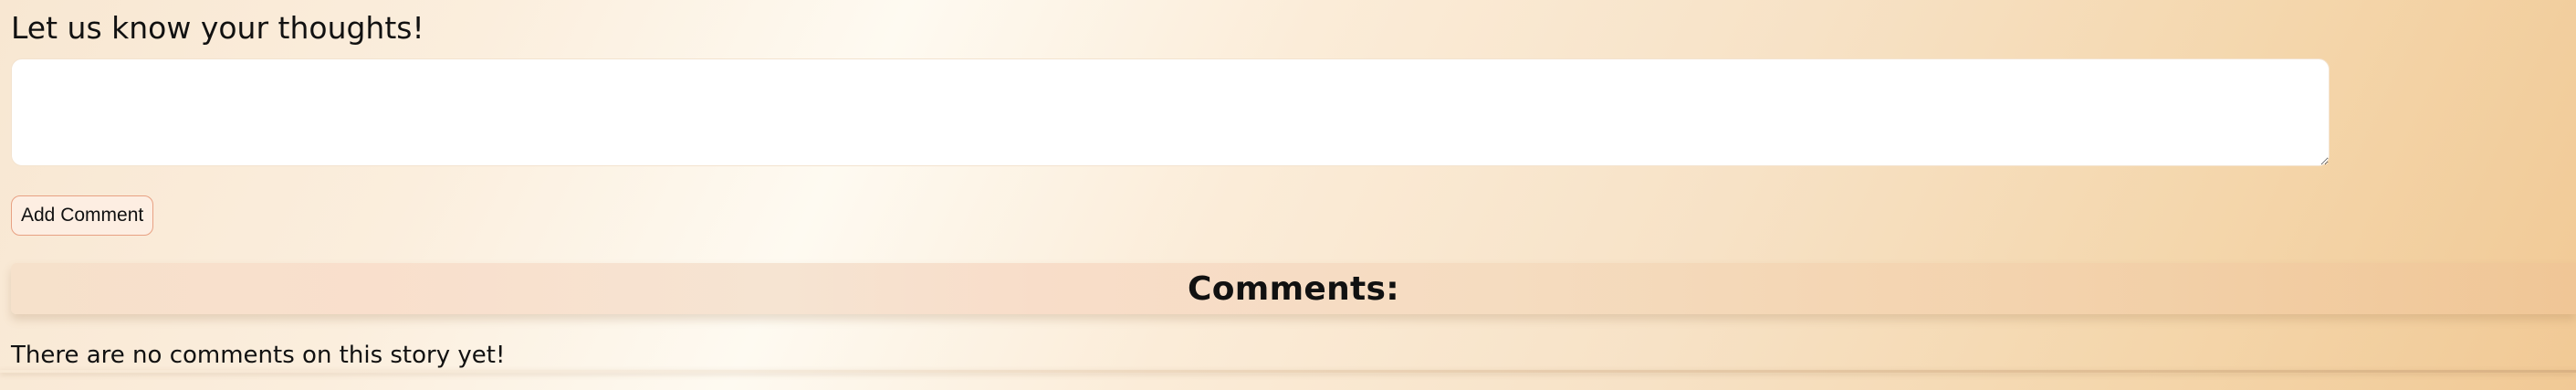 The image size is (2576, 390). What do you see at coordinates (258, 356) in the screenshot?
I see `no-comments-message: There are no comments on this story yet!` at bounding box center [258, 356].